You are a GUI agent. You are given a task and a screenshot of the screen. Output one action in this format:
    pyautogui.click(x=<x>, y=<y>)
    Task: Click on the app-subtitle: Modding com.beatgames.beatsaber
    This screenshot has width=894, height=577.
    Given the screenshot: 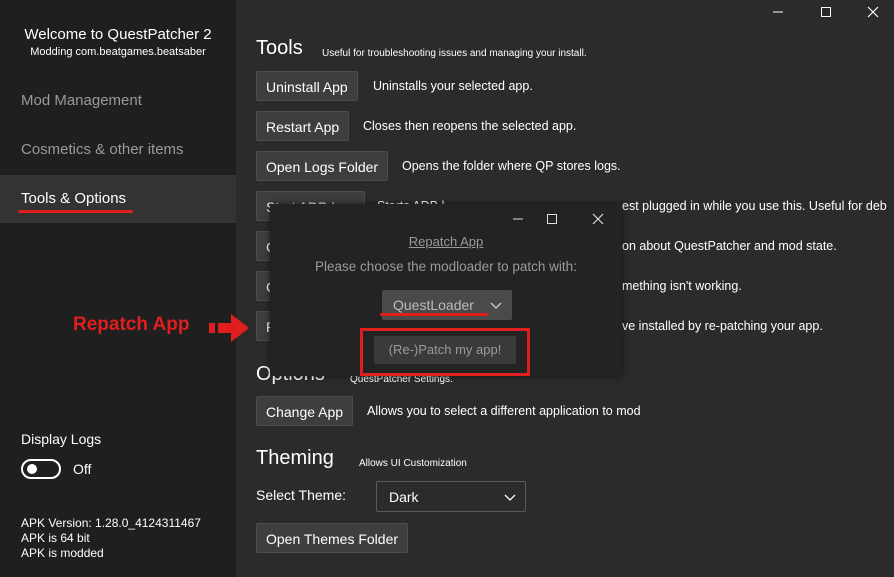 What is the action you would take?
    pyautogui.click(x=118, y=52)
    